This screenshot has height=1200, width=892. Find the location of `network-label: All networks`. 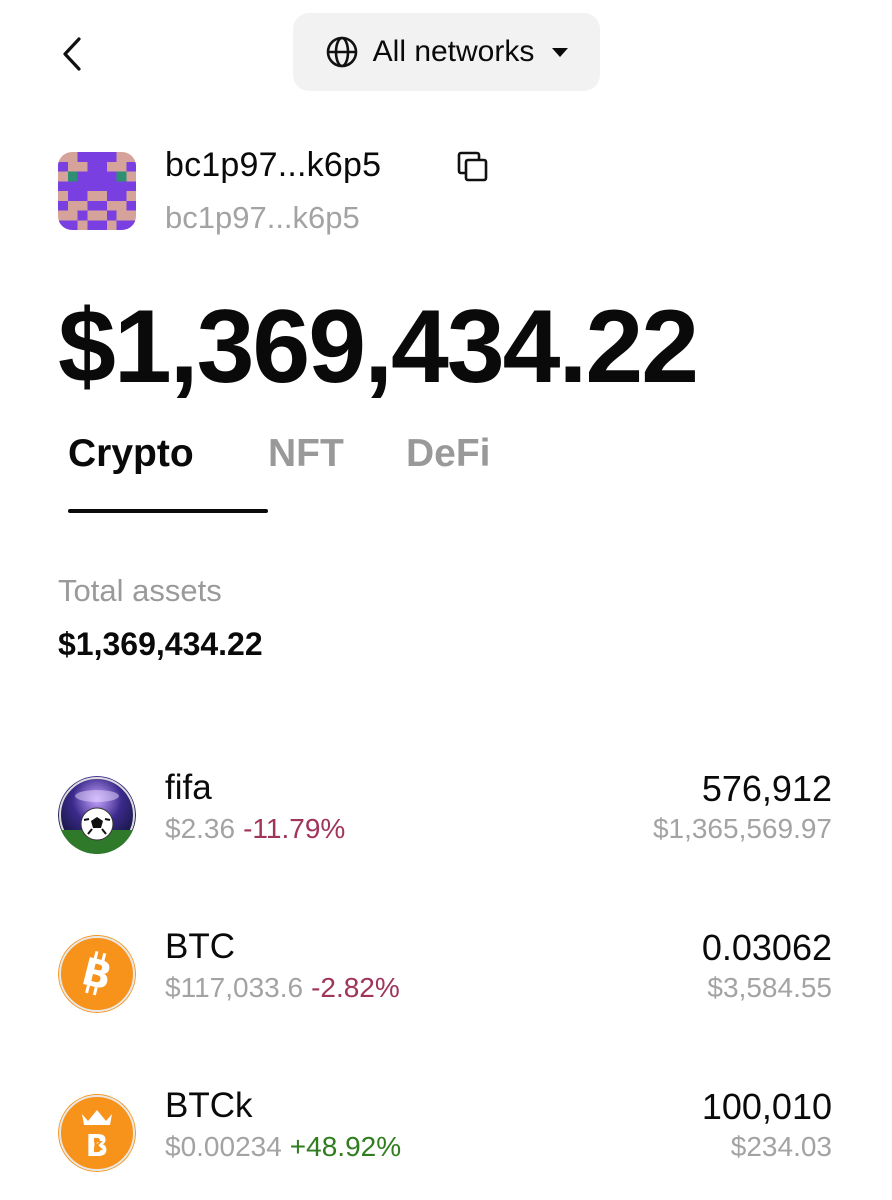

network-label: All networks is located at coordinates (453, 51).